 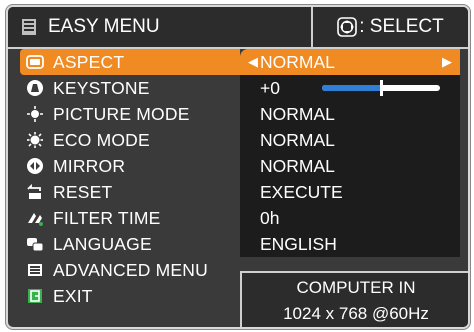 What do you see at coordinates (401, 26) in the screenshot?
I see `select-hint-label: : SELECT` at bounding box center [401, 26].